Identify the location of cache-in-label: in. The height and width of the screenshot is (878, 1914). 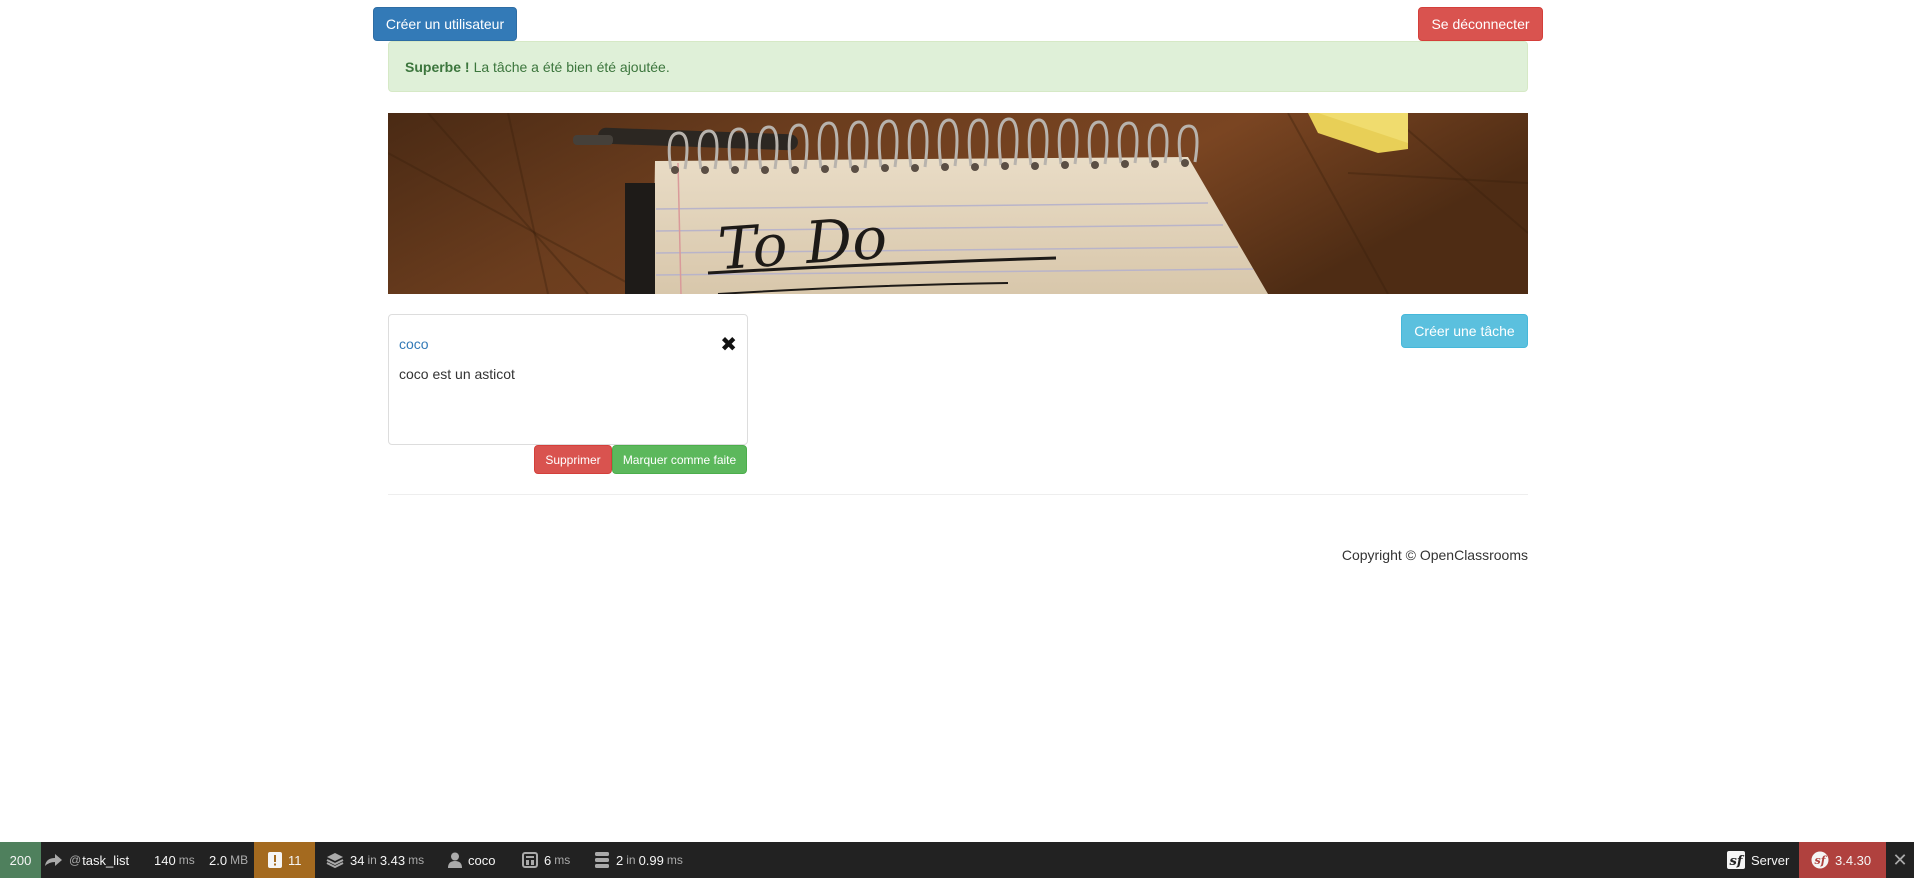
(631, 860).